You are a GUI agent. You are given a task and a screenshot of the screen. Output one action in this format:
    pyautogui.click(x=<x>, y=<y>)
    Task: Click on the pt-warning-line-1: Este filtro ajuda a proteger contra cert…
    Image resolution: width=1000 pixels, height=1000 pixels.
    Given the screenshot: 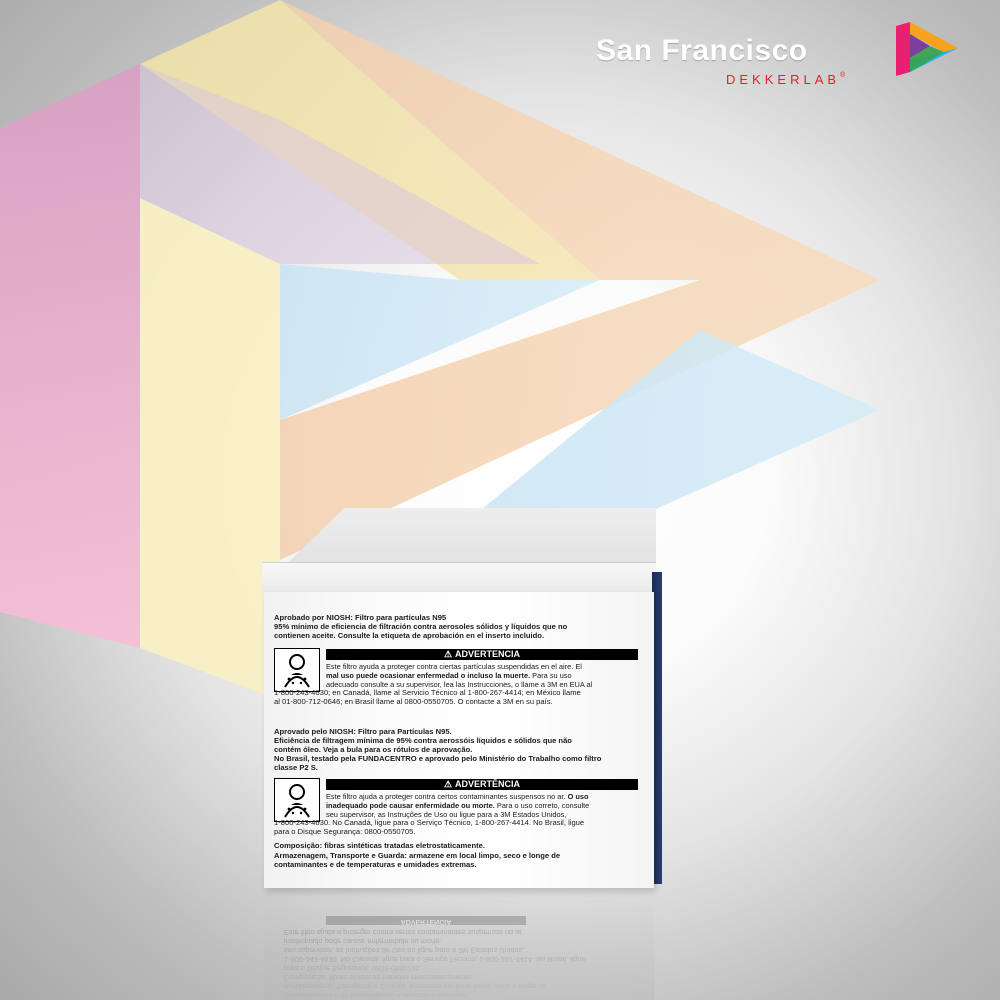 What is the action you would take?
    pyautogui.click(x=446, y=796)
    